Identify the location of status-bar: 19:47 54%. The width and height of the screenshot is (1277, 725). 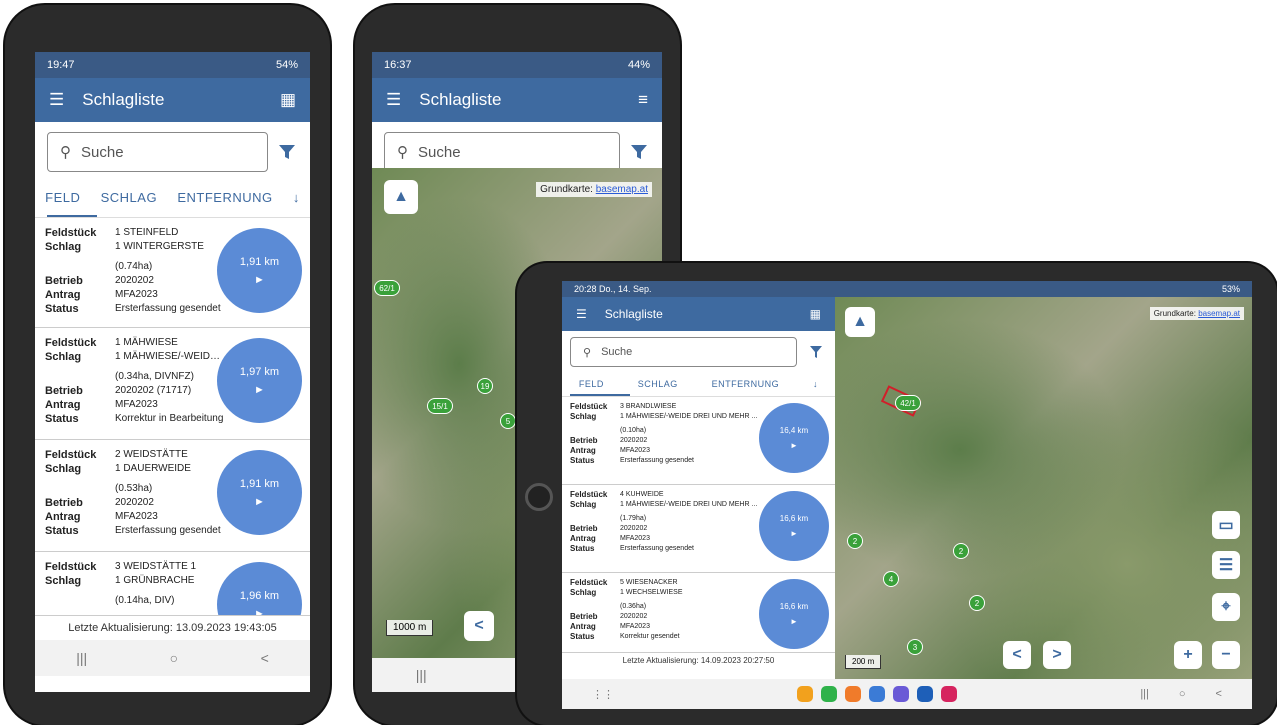
(172, 65).